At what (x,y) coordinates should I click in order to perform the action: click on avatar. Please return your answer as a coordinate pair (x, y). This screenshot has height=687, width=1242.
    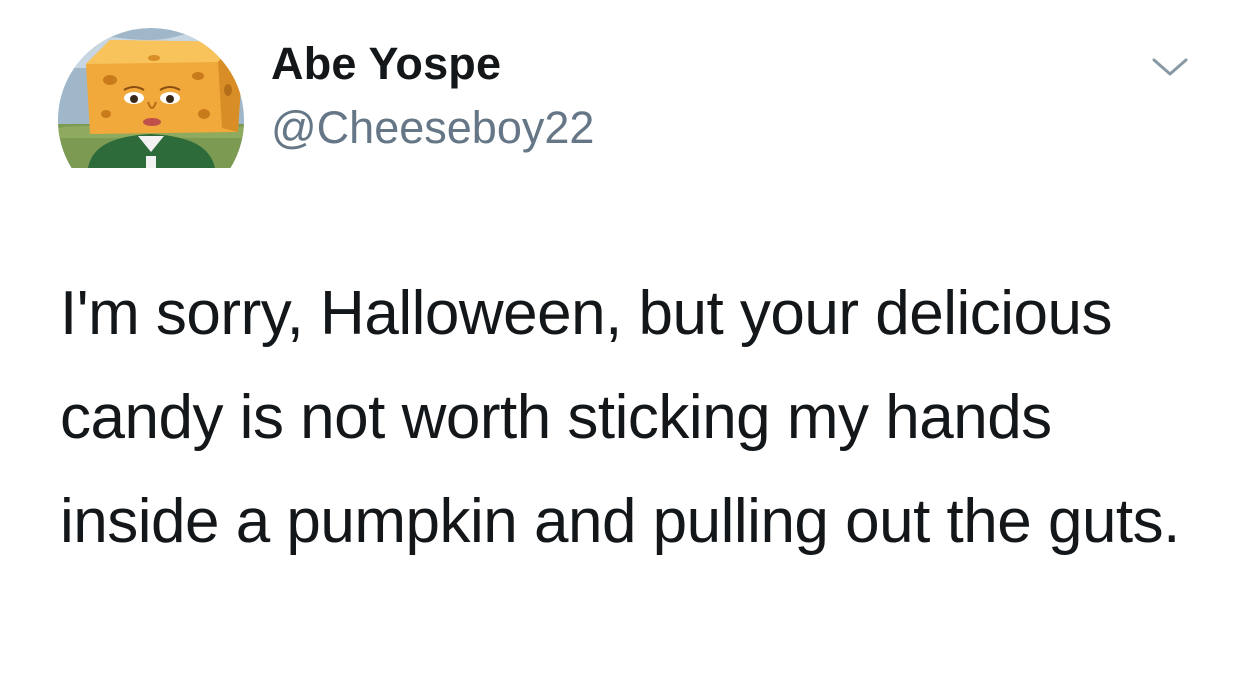
    Looking at the image, I should click on (151, 98).